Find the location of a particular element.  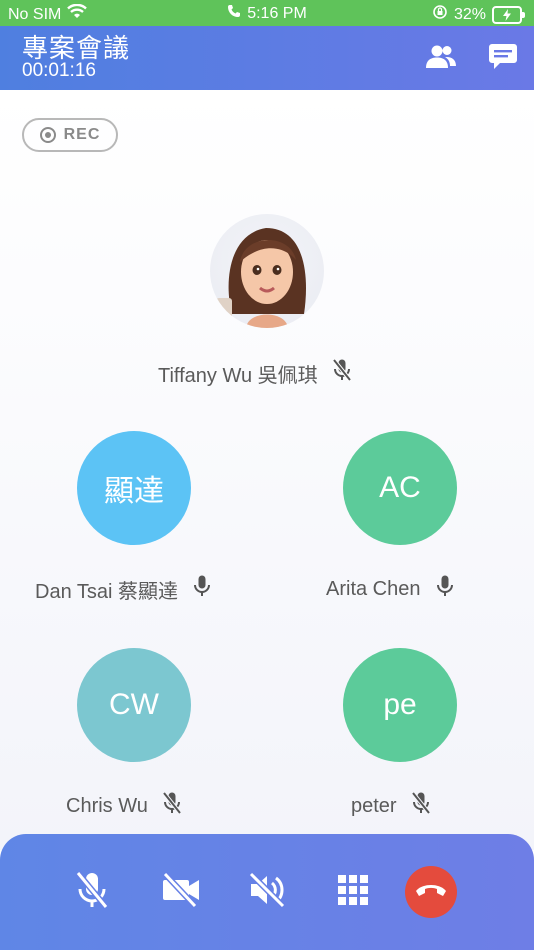

end-call-icon is located at coordinates (431, 892).